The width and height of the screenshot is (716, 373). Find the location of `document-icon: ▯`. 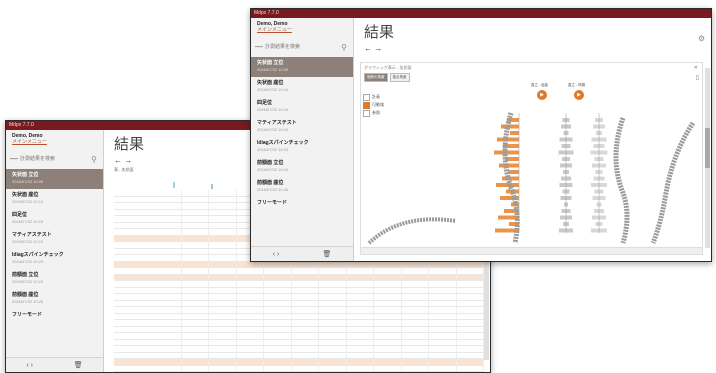

document-icon: ▯ is located at coordinates (697, 77).